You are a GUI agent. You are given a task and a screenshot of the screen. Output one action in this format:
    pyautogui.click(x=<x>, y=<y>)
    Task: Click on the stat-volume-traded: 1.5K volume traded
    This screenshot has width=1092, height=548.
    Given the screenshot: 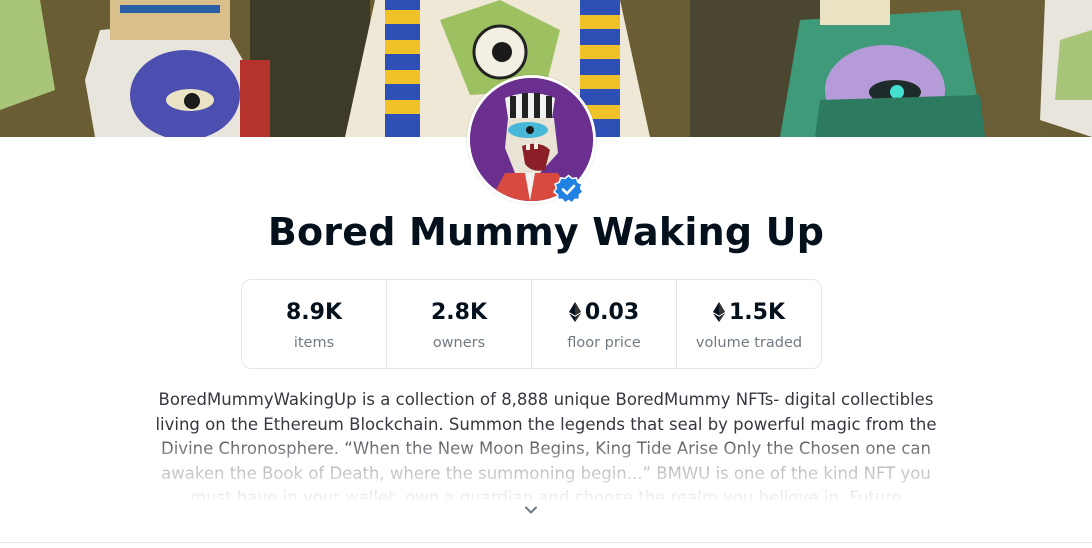 What is the action you would take?
    pyautogui.click(x=749, y=324)
    